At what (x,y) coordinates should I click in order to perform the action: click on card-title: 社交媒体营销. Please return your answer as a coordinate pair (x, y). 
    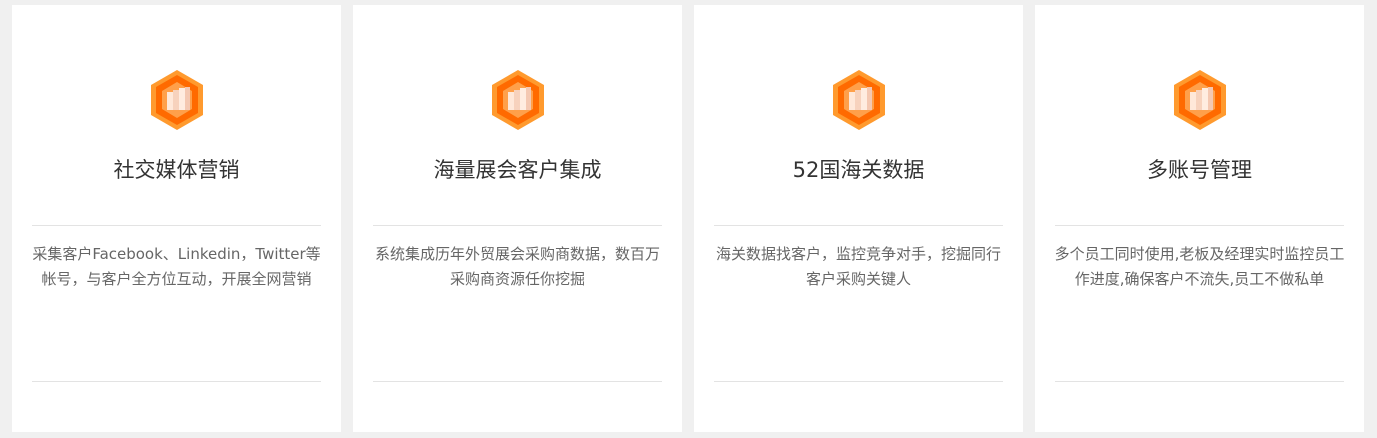
    Looking at the image, I should click on (176, 170).